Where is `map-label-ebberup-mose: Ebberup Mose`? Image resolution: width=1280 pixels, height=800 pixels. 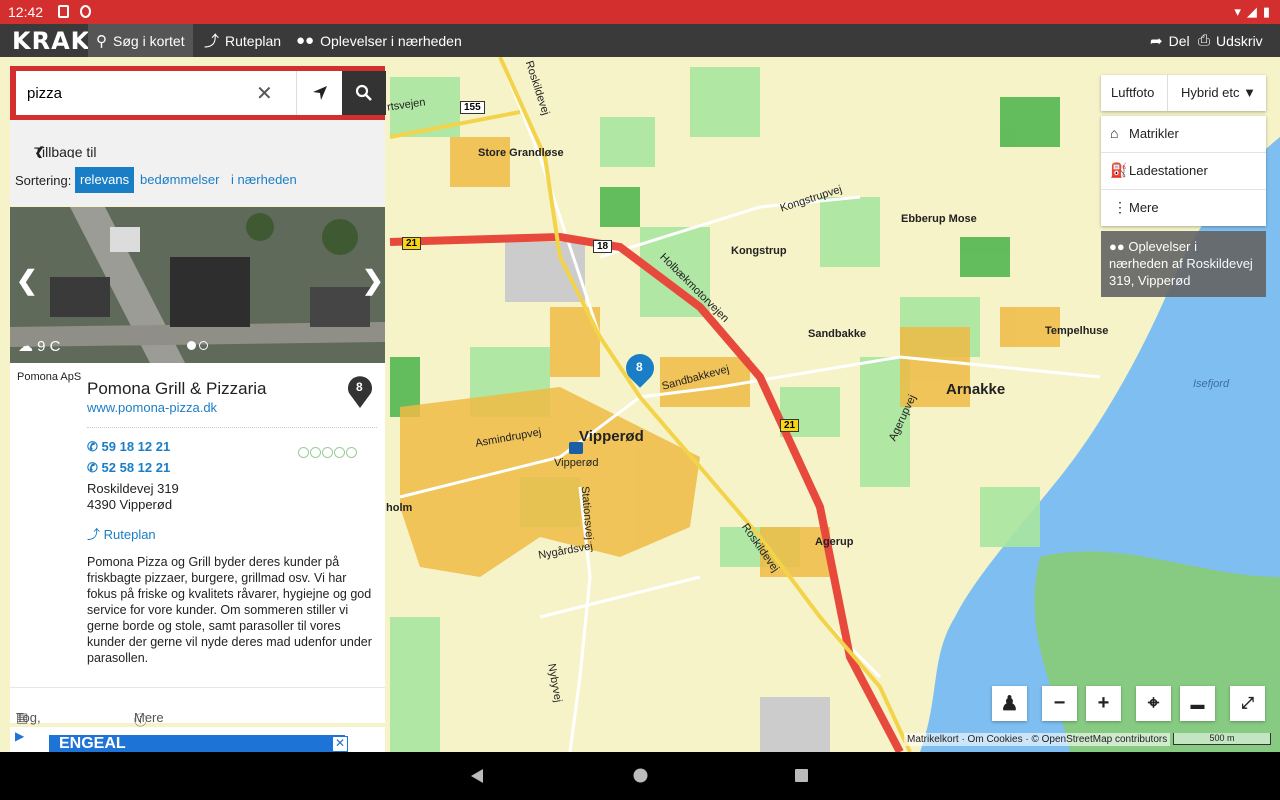 map-label-ebberup-mose: Ebberup Mose is located at coordinates (939, 219).